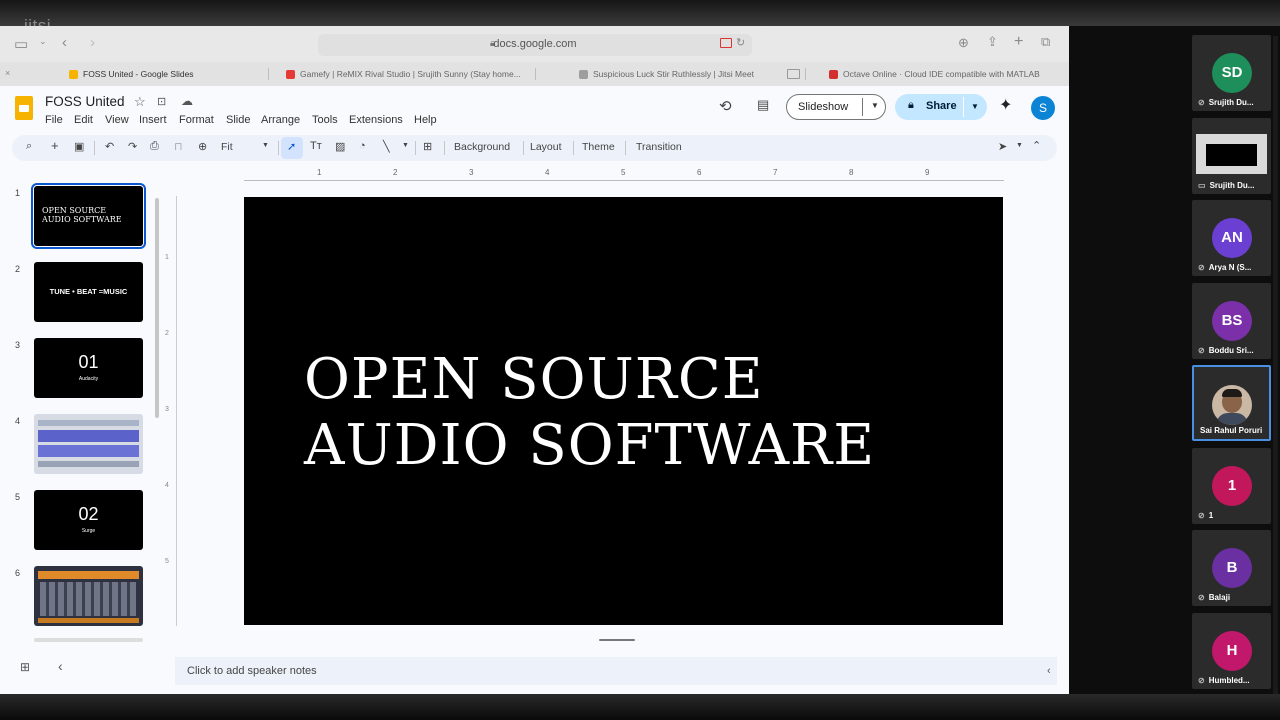 The width and height of the screenshot is (1280, 720). Describe the element at coordinates (167, 257) in the screenshot. I see `vertical-ruler-number: 1` at that location.